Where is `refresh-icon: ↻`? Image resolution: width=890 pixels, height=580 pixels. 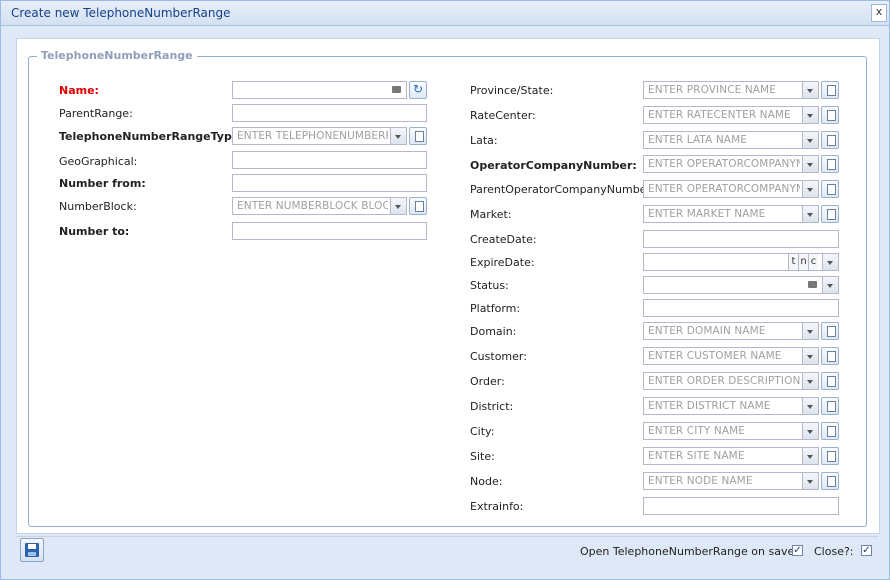
refresh-icon: ↻ is located at coordinates (418, 89).